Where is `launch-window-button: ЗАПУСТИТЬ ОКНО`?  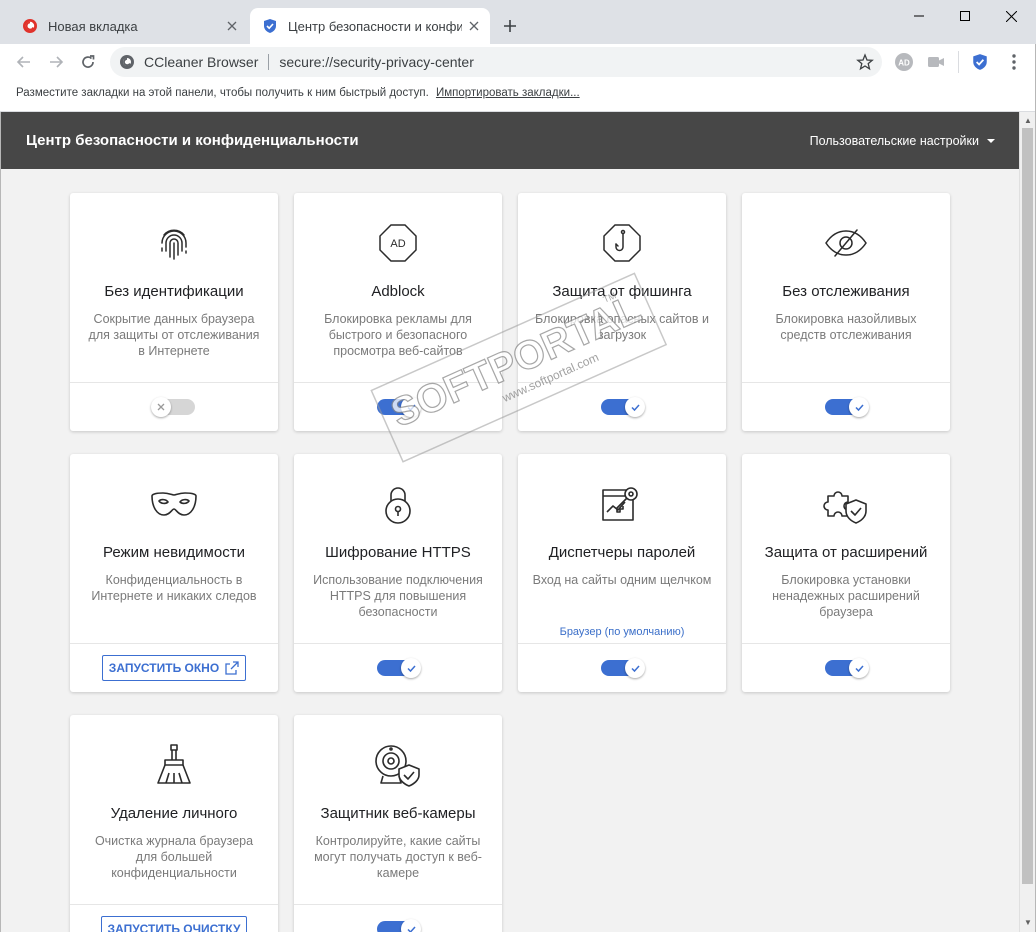
launch-window-button: ЗАПУСТИТЬ ОКНО is located at coordinates (174, 668).